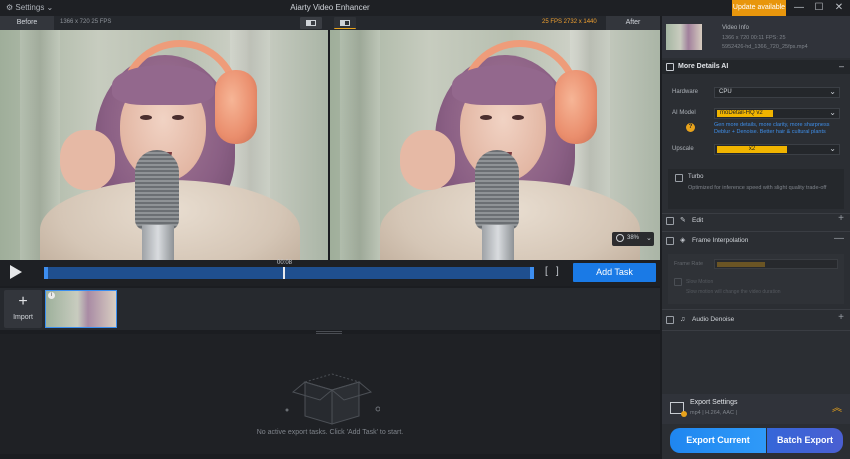  I want to click on upscale-value: x2, so click(752, 149).